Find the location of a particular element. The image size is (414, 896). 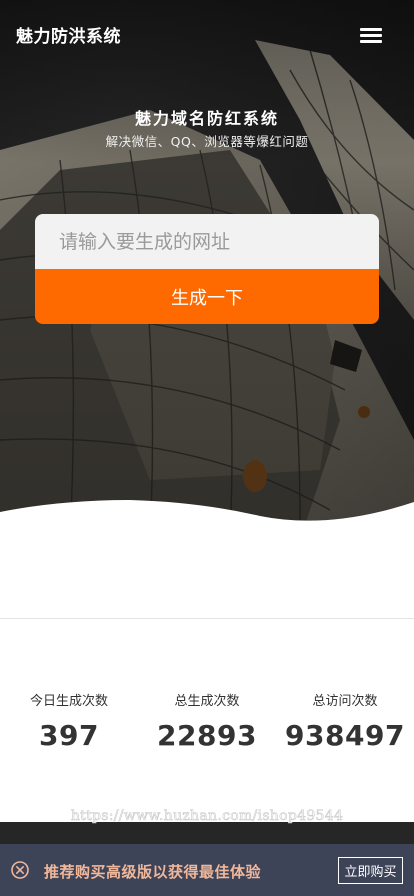

promo-bar: 推荐购买高级版以获得最佳体验 立即购买 is located at coordinates (207, 870).